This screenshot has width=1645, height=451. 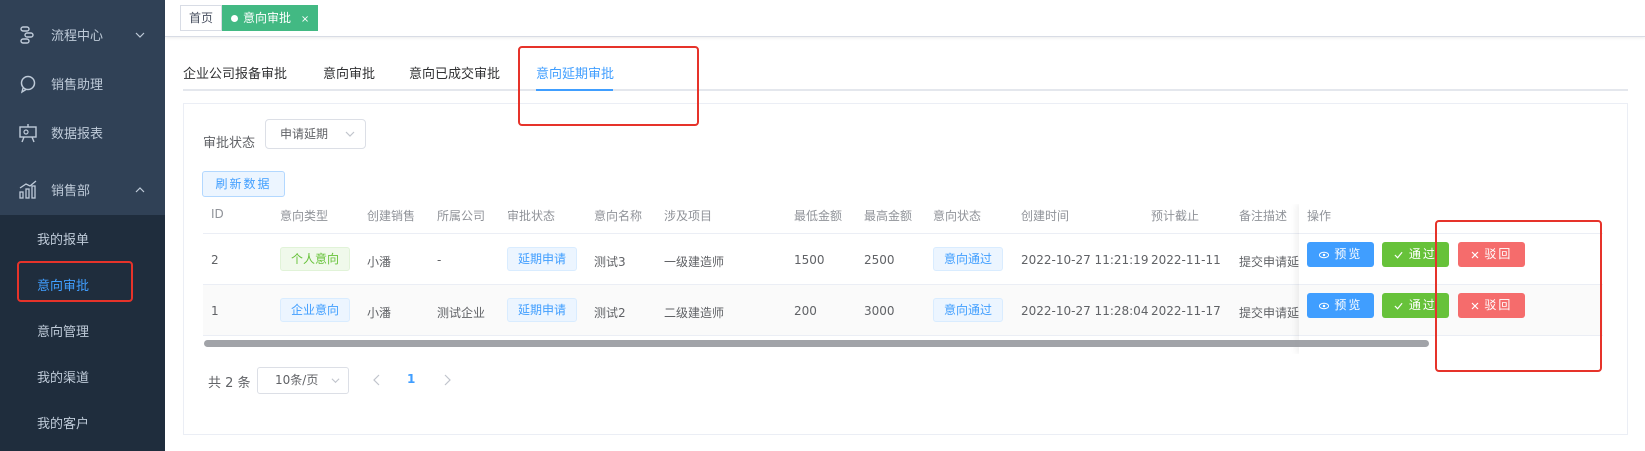 What do you see at coordinates (1186, 311) in the screenshot?
I see `cell-deadline: 2022-11-17` at bounding box center [1186, 311].